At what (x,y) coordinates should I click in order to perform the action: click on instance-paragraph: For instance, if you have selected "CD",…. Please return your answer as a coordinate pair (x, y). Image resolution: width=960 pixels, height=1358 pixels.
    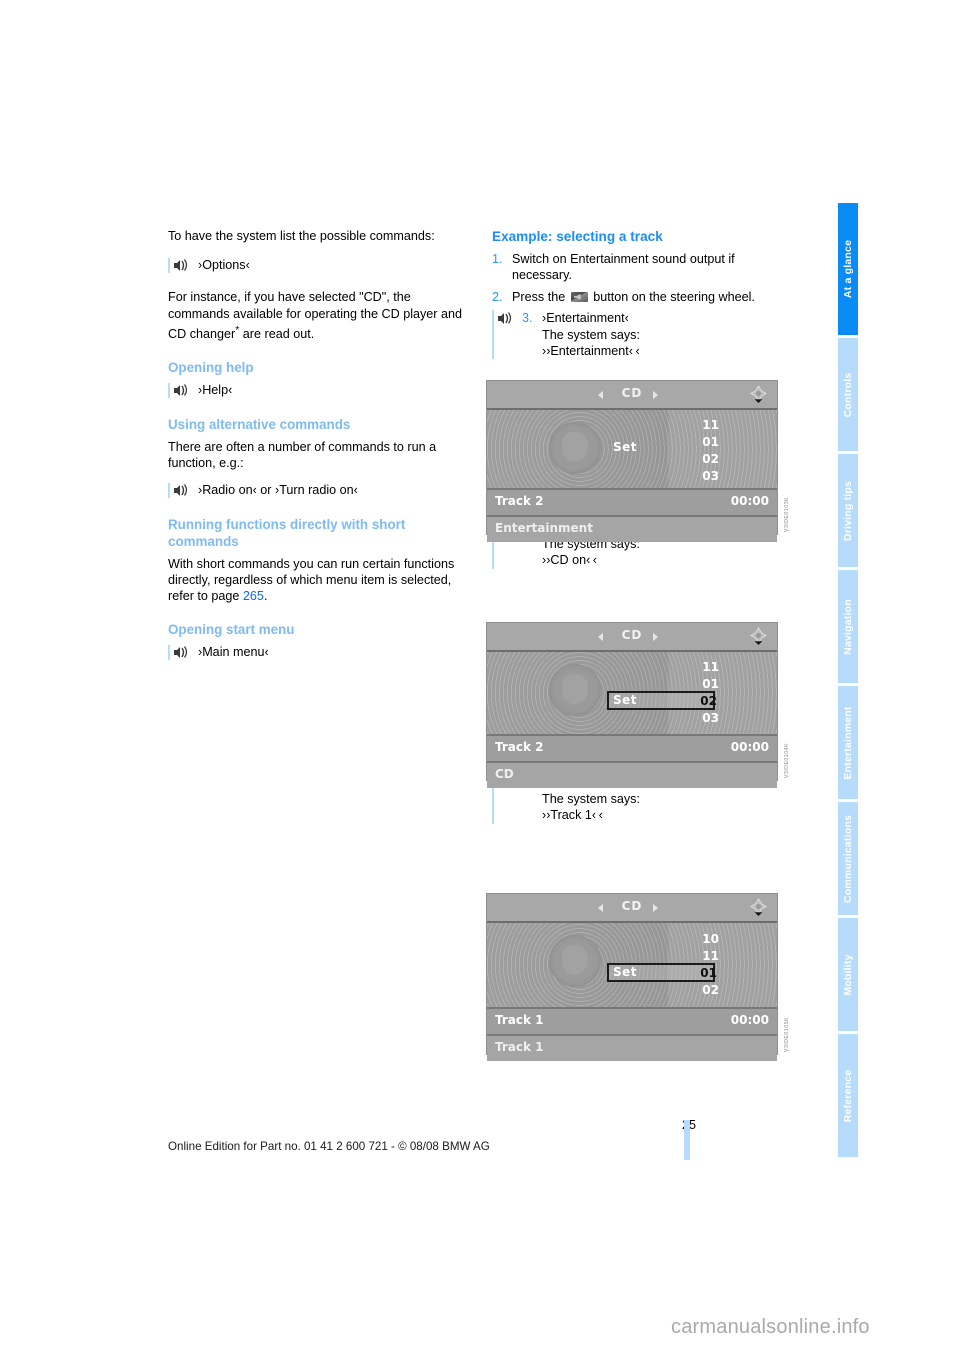
    Looking at the image, I should click on (321, 315).